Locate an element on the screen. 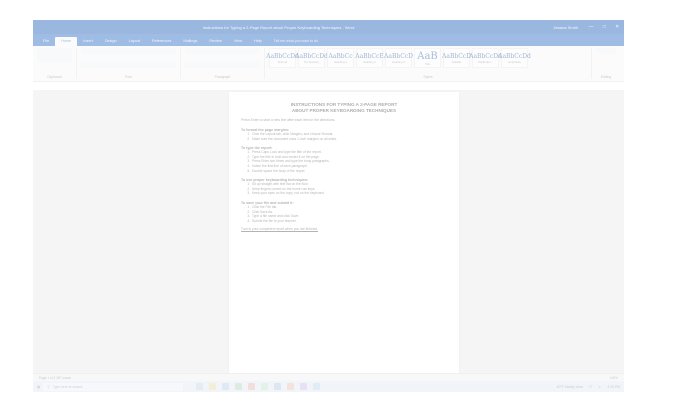  font-format-buttons is located at coordinates (128, 64).